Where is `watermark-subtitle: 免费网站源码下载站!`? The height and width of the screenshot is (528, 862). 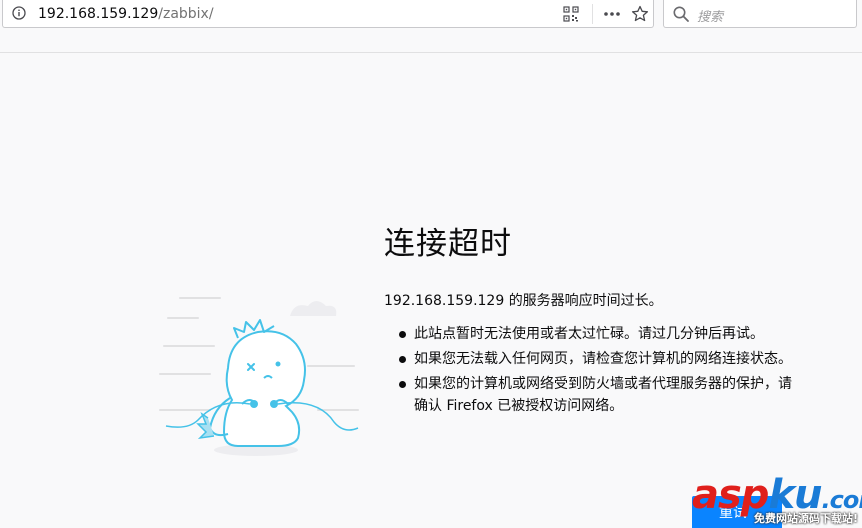 watermark-subtitle: 免费网站源码下载站! is located at coordinates (806, 518).